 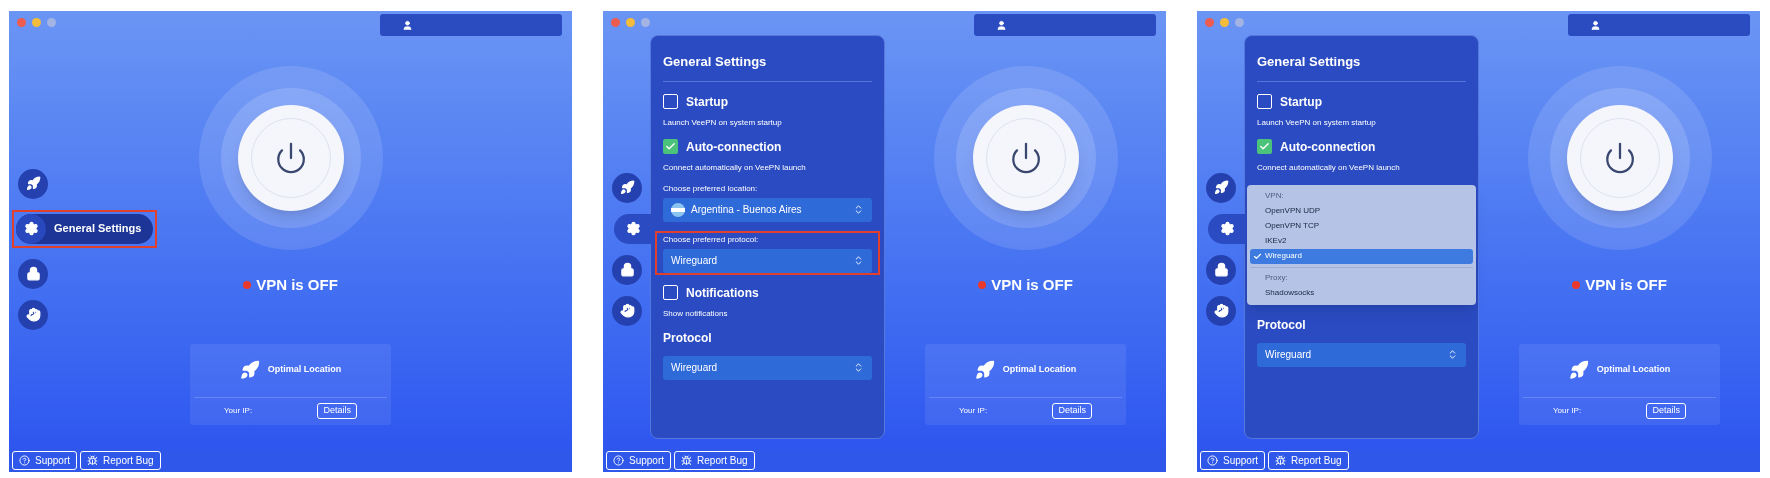 I want to click on menu-group-header: VPN:, so click(x=1274, y=196).